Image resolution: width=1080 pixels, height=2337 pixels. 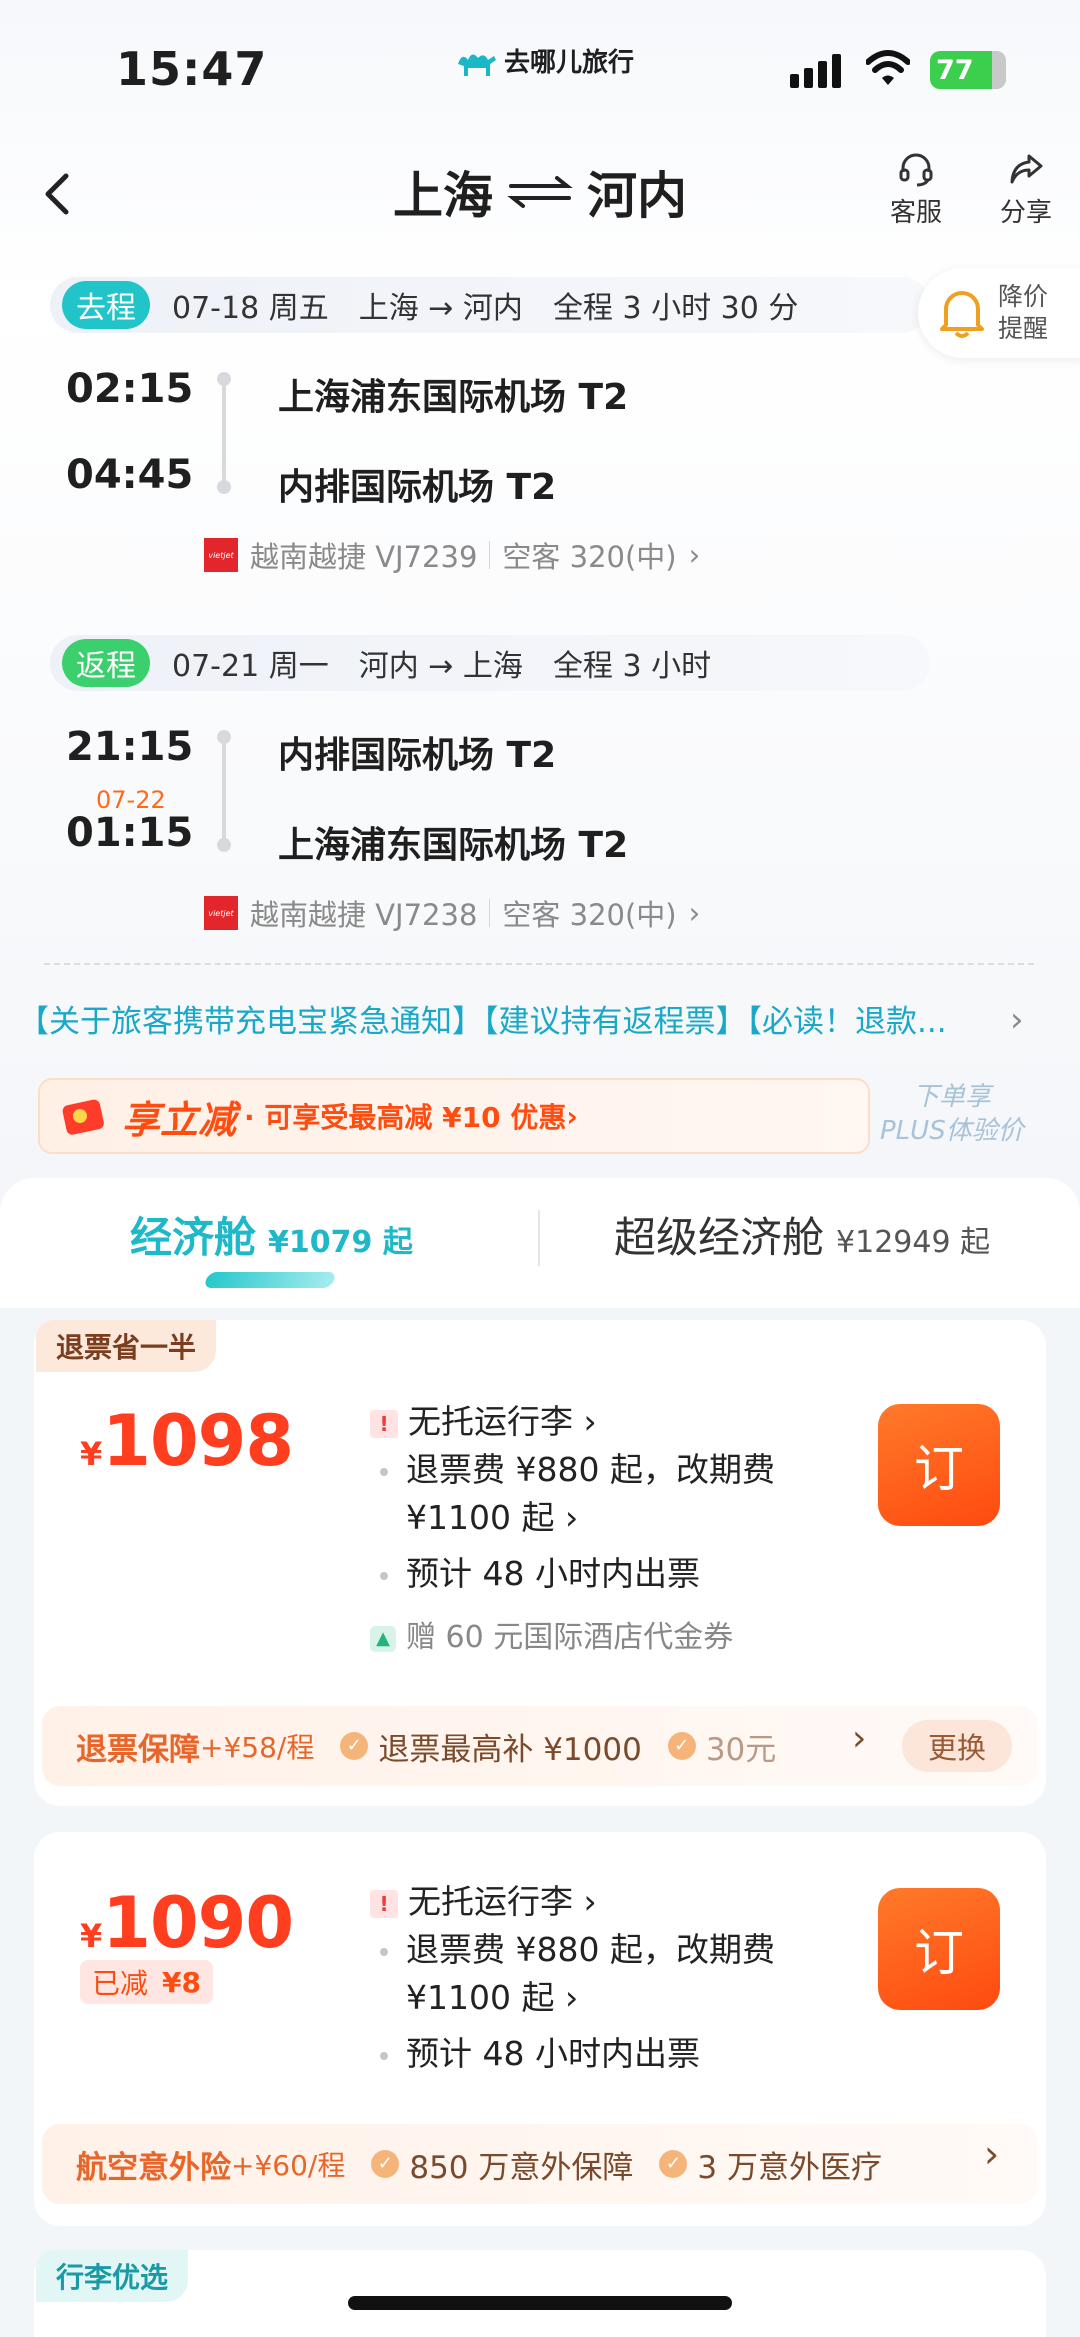 What do you see at coordinates (250, 308) in the screenshot?
I see `outbound-date: 07-18 周五` at bounding box center [250, 308].